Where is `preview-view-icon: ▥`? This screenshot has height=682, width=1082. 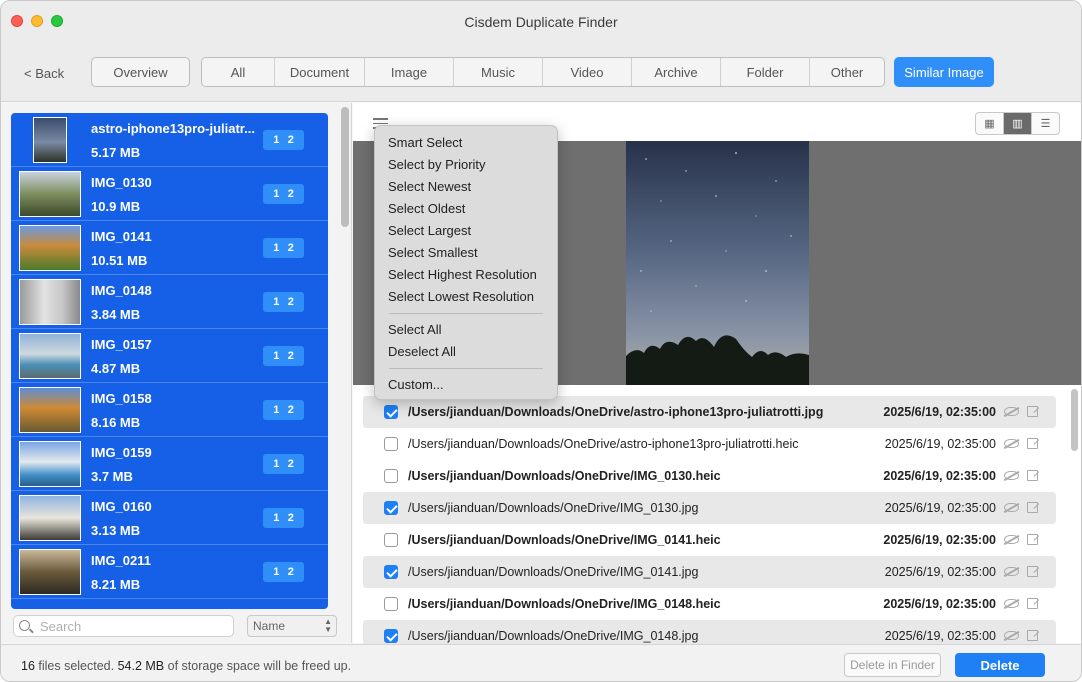 preview-view-icon: ▥ is located at coordinates (1018, 123).